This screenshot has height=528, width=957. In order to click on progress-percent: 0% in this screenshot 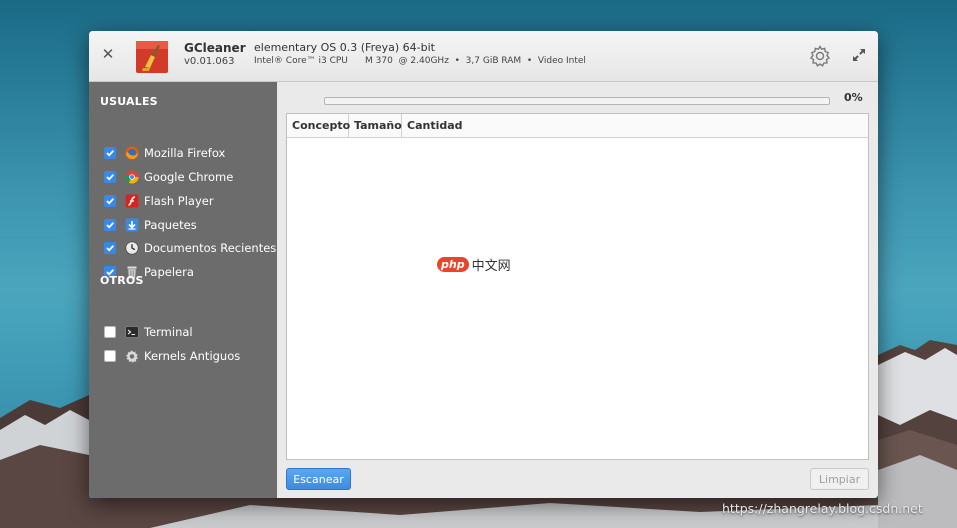, I will do `click(853, 97)`.